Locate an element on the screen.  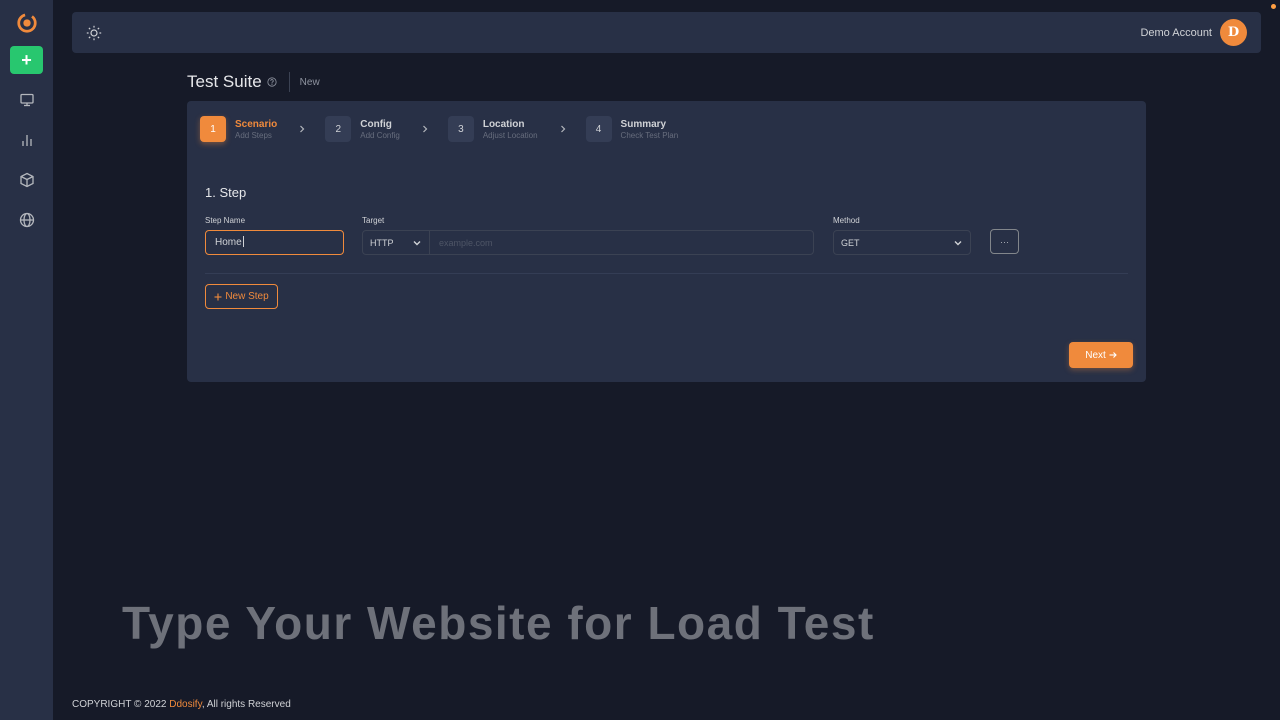
page-header: Test Suite New is located at coordinates (253, 82).